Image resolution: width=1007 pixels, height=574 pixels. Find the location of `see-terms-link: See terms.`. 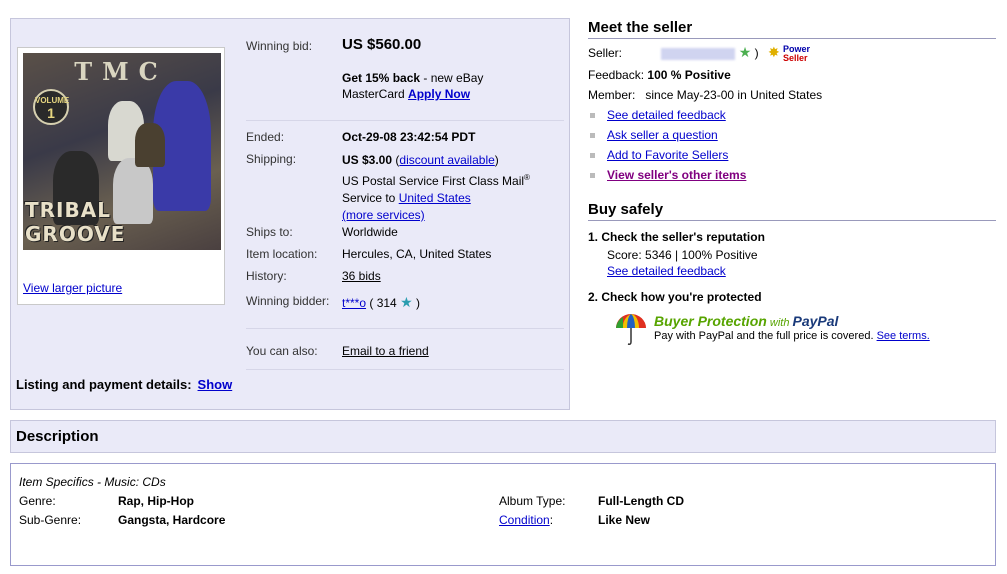

see-terms-link: See terms. is located at coordinates (903, 336).